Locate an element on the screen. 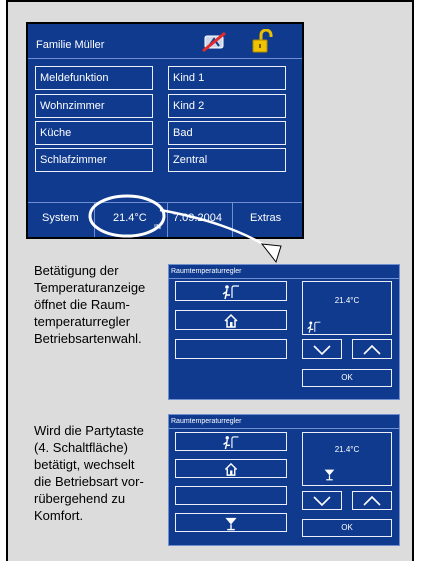 The height and width of the screenshot is (561, 422). caption-line: Betätigung der is located at coordinates (76, 270).